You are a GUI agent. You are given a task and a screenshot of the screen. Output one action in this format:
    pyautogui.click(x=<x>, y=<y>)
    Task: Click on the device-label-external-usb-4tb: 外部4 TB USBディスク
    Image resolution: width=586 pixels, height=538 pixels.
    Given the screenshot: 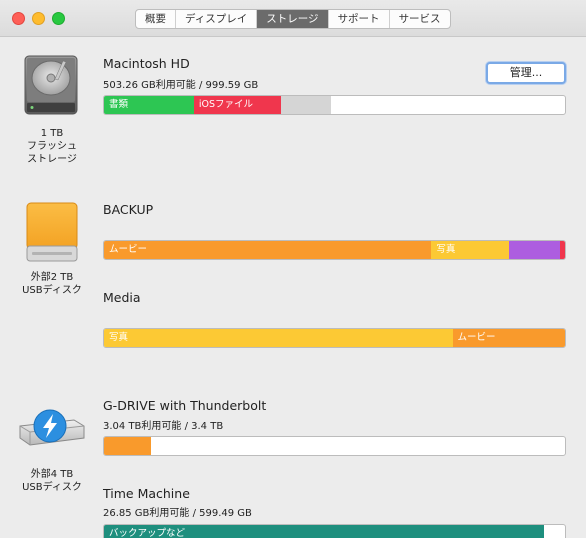 What is the action you would take?
    pyautogui.click(x=52, y=481)
    